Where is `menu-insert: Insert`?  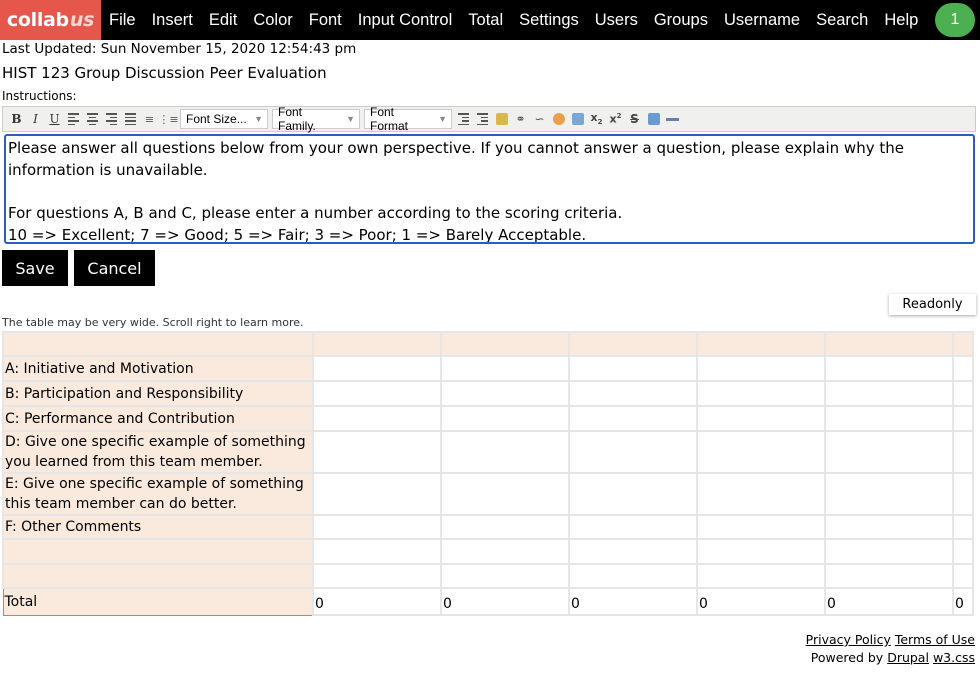
menu-insert: Insert is located at coordinates (172, 20).